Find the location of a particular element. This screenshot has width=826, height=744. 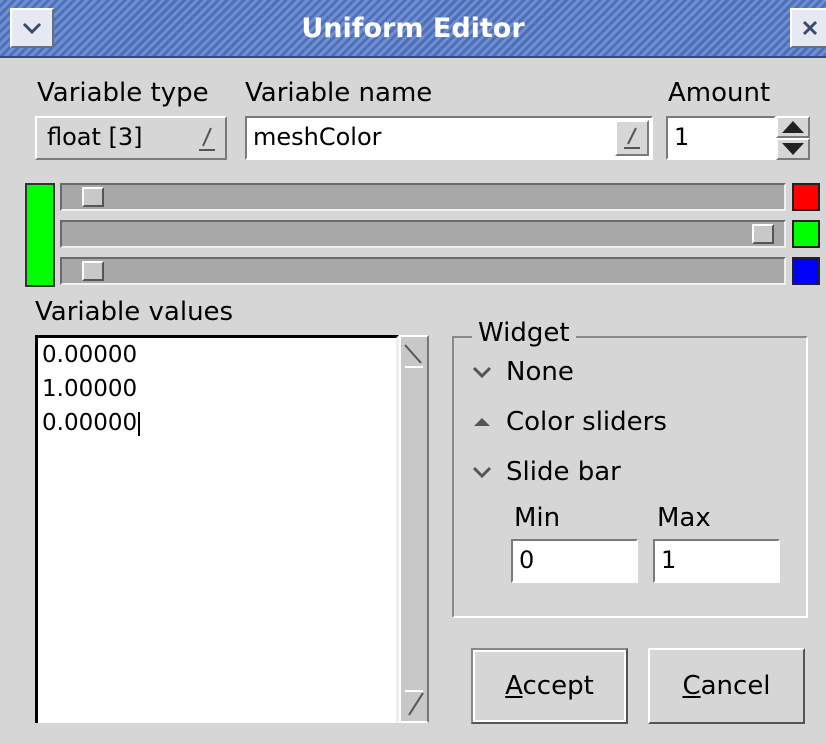

cancel-button: Cancel is located at coordinates (726, 686).